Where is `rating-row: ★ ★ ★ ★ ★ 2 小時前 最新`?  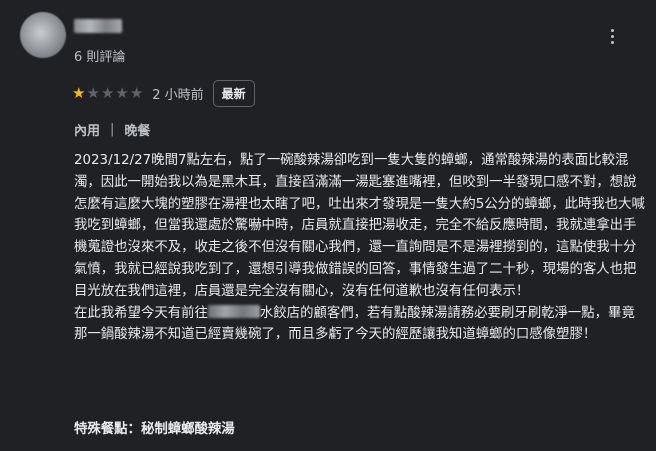
rating-row: ★ ★ ★ ★ ★ 2 小時前 最新 is located at coordinates (163, 93).